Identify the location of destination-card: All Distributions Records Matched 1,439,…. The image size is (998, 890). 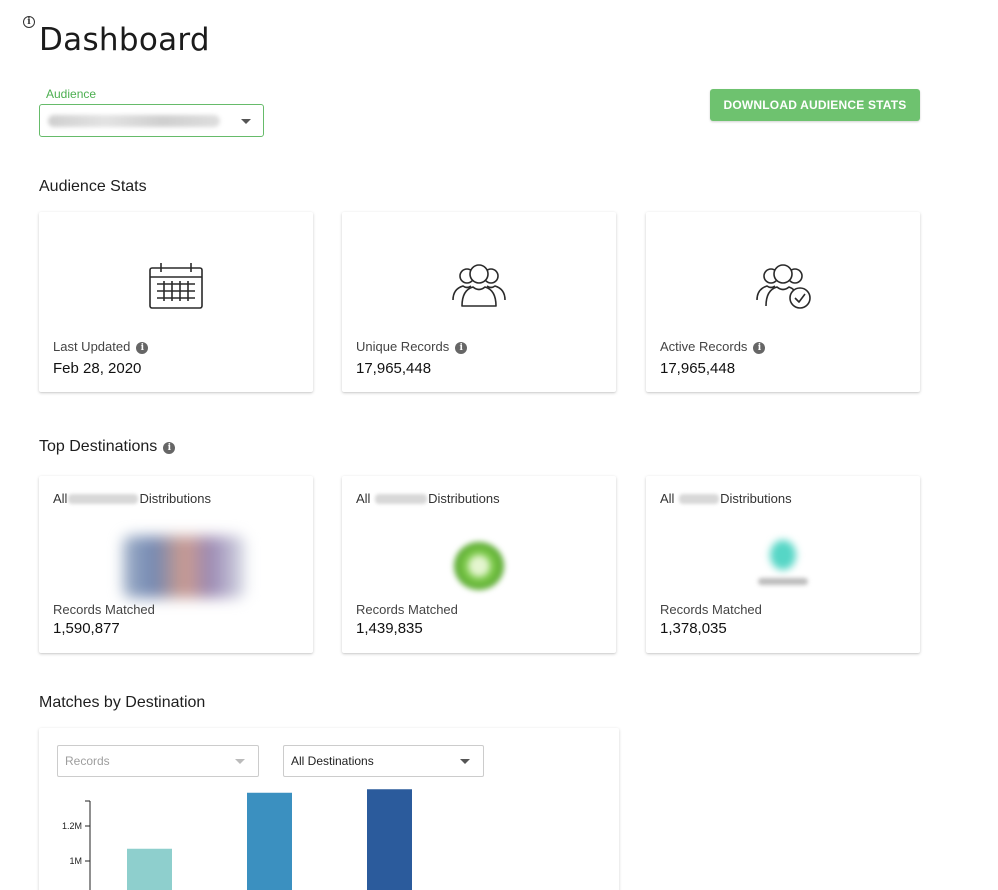
(479, 564).